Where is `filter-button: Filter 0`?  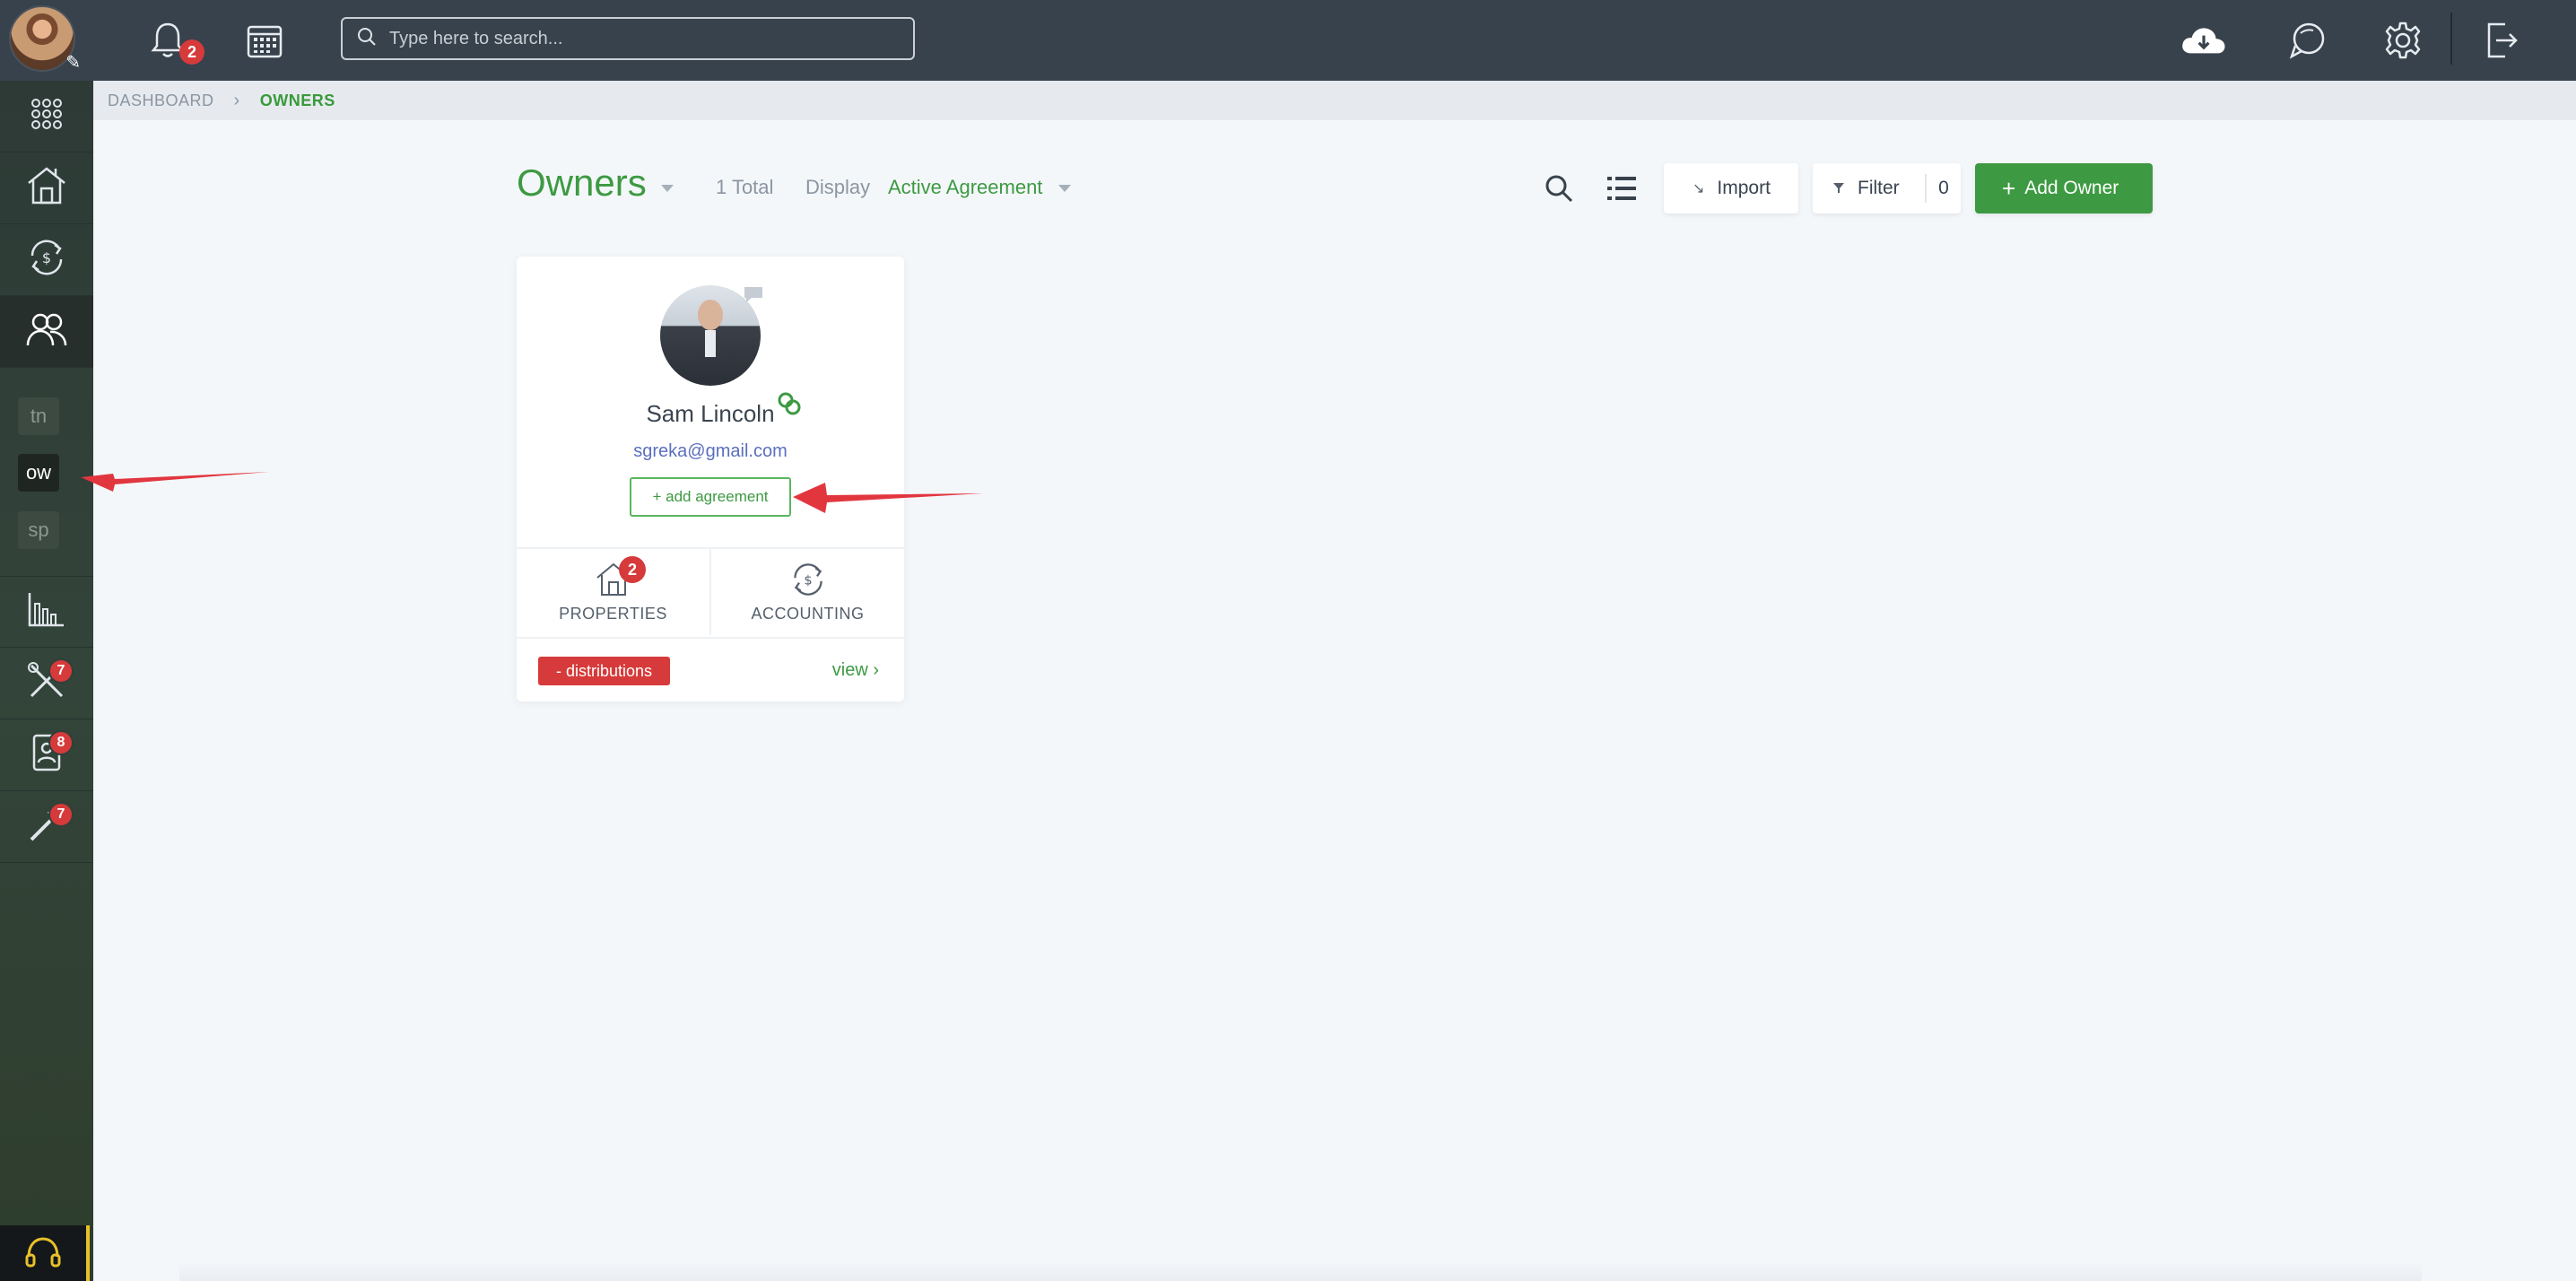
filter-button: Filter 0 is located at coordinates (1887, 188).